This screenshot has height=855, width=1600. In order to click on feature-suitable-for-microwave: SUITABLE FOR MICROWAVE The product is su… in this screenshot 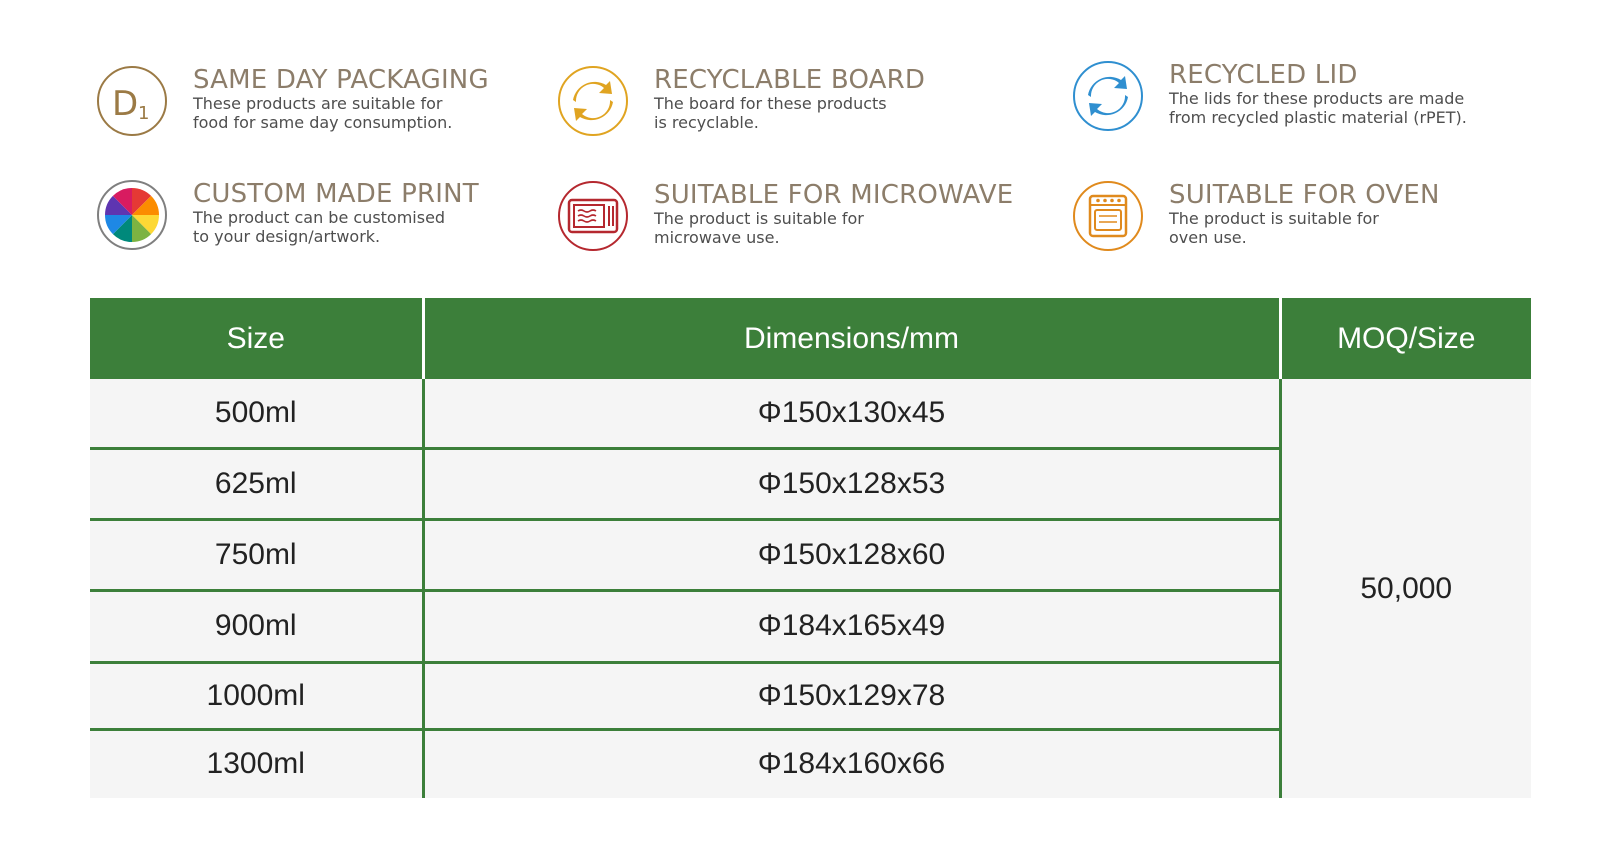, I will do `click(785, 216)`.